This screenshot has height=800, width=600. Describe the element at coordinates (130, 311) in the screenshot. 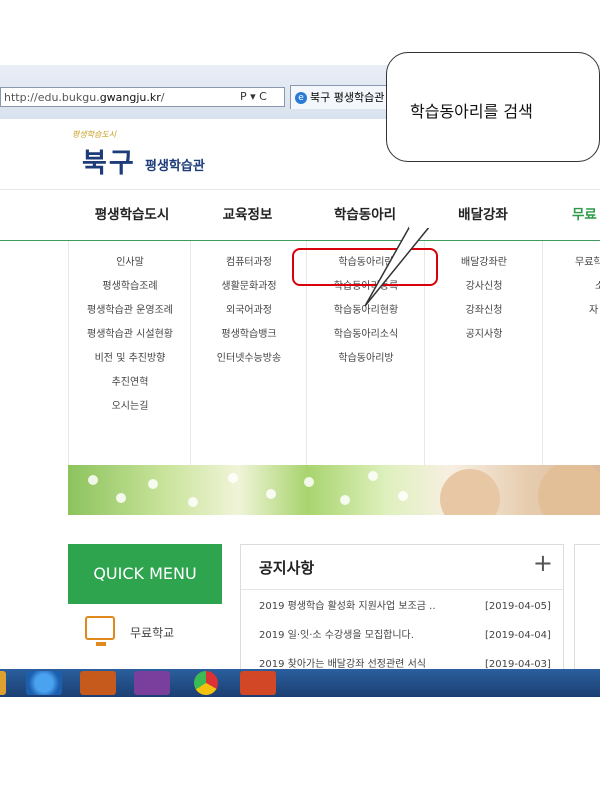

I see `menu-item: 평생학습관 운영조례` at that location.